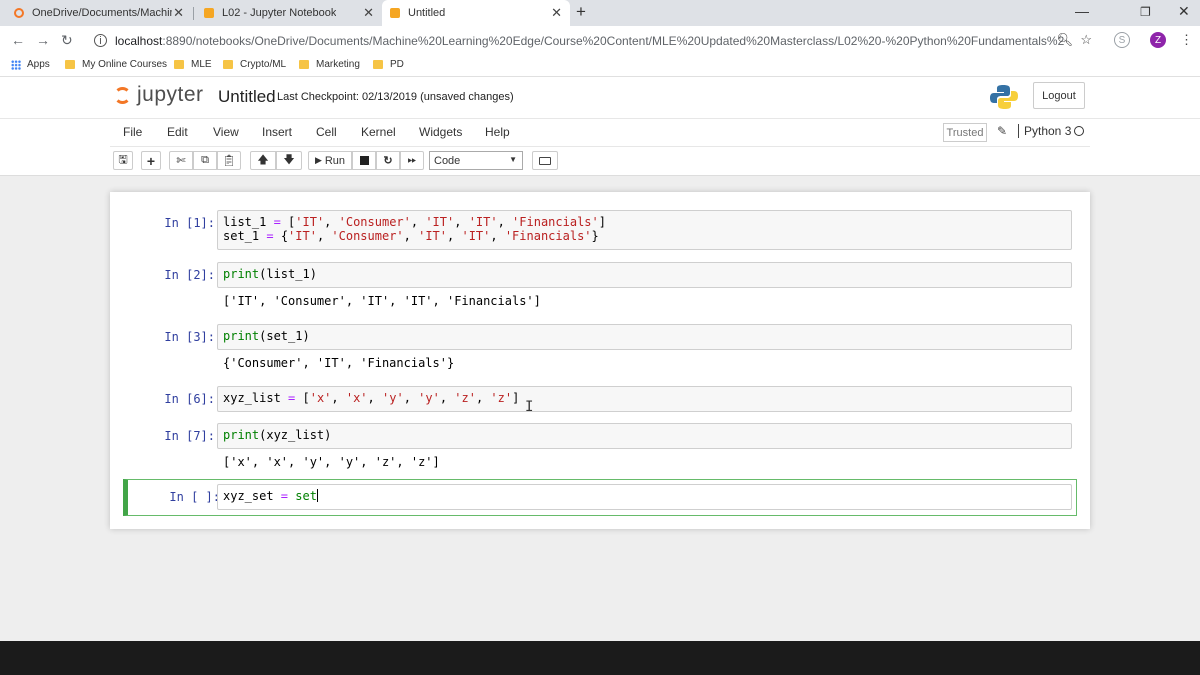  I want to click on menu-insert: Insert, so click(277, 132).